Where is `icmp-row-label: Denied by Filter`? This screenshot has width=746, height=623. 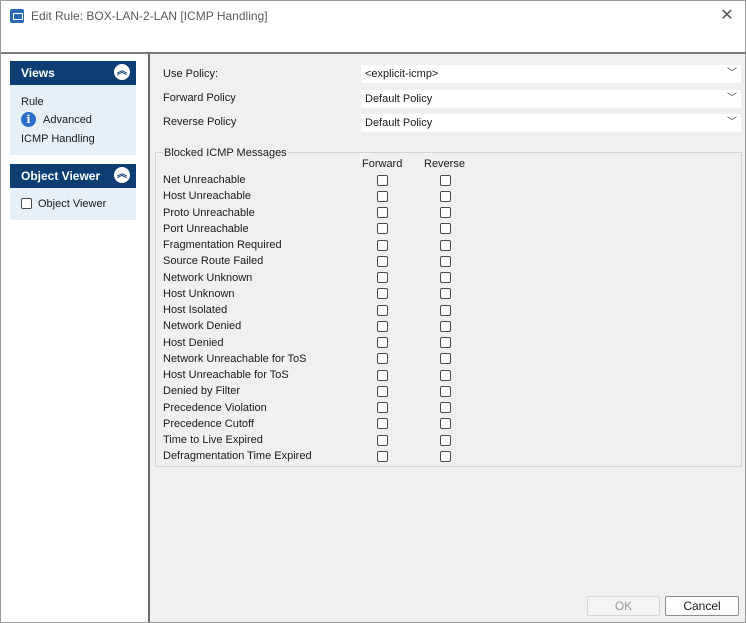 icmp-row-label: Denied by Filter is located at coordinates (202, 391).